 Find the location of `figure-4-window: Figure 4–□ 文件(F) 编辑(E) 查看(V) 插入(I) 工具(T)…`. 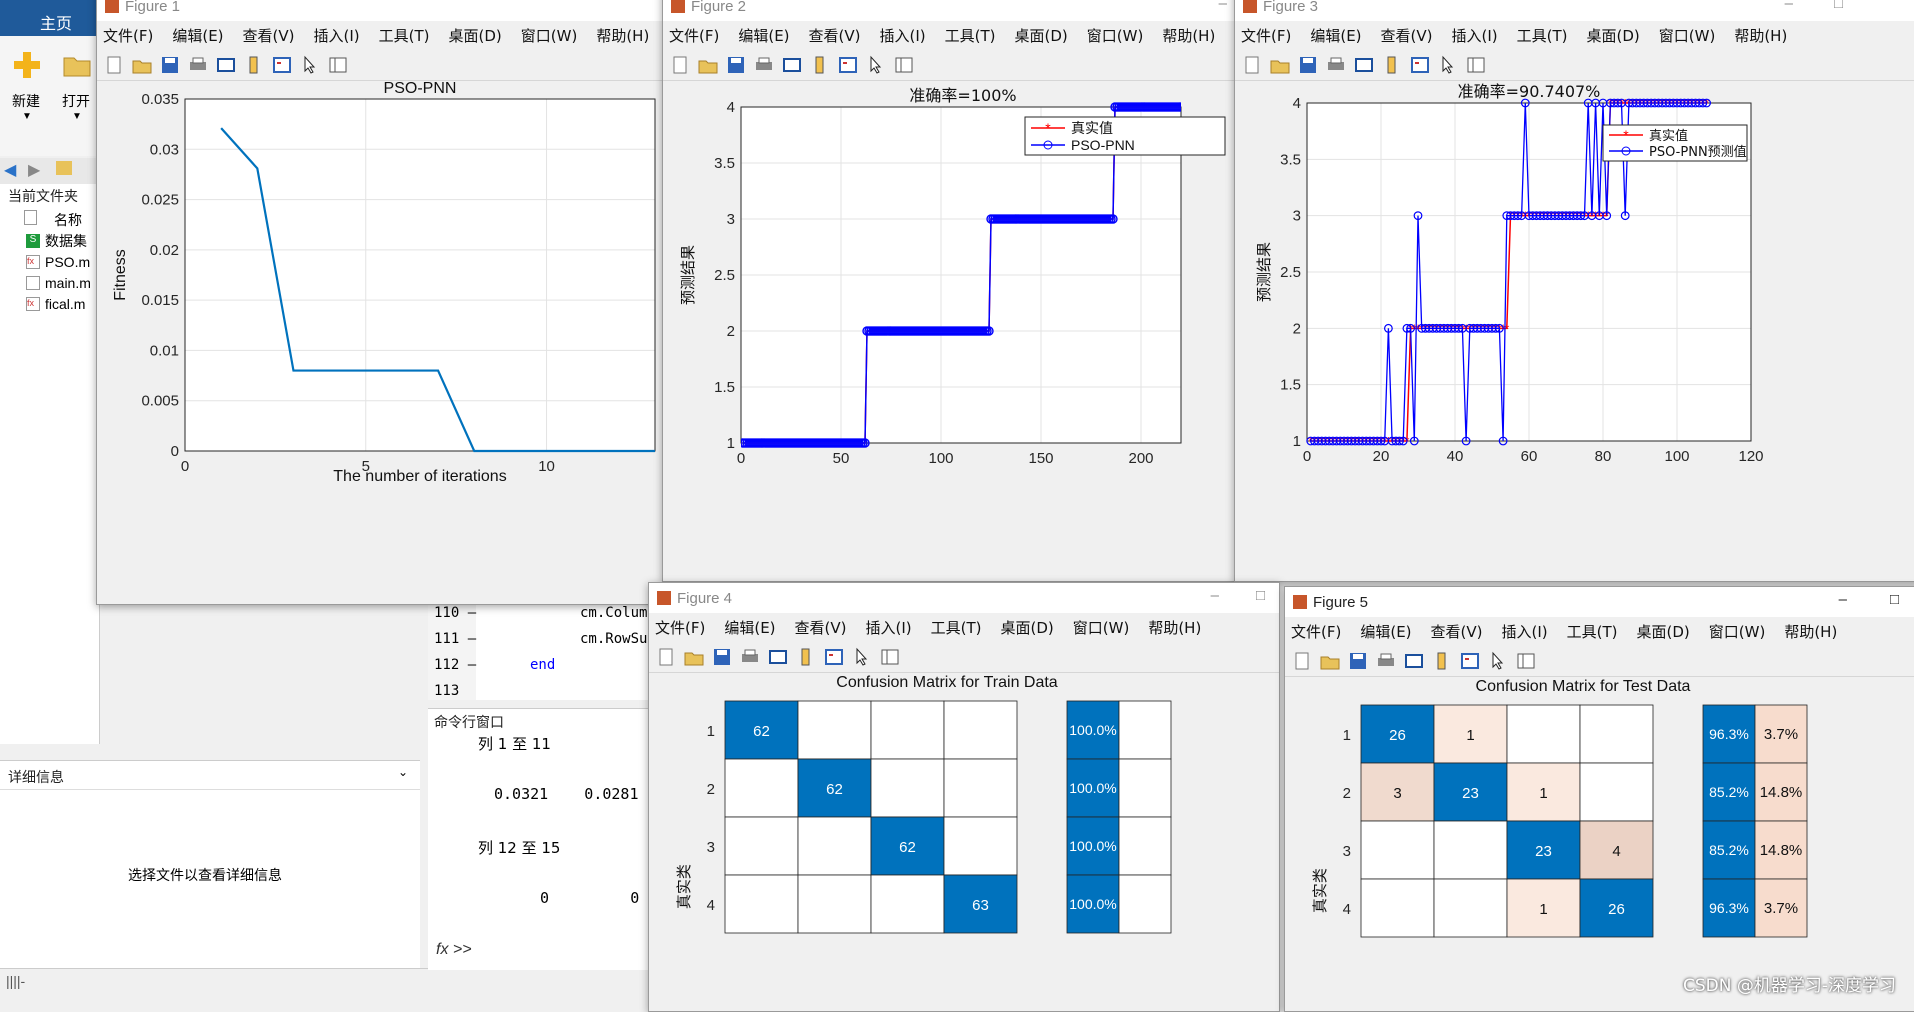

figure-4-window: Figure 4–□ 文件(F) 编辑(E) 查看(V) 插入(I) 工具(T)… is located at coordinates (964, 797).